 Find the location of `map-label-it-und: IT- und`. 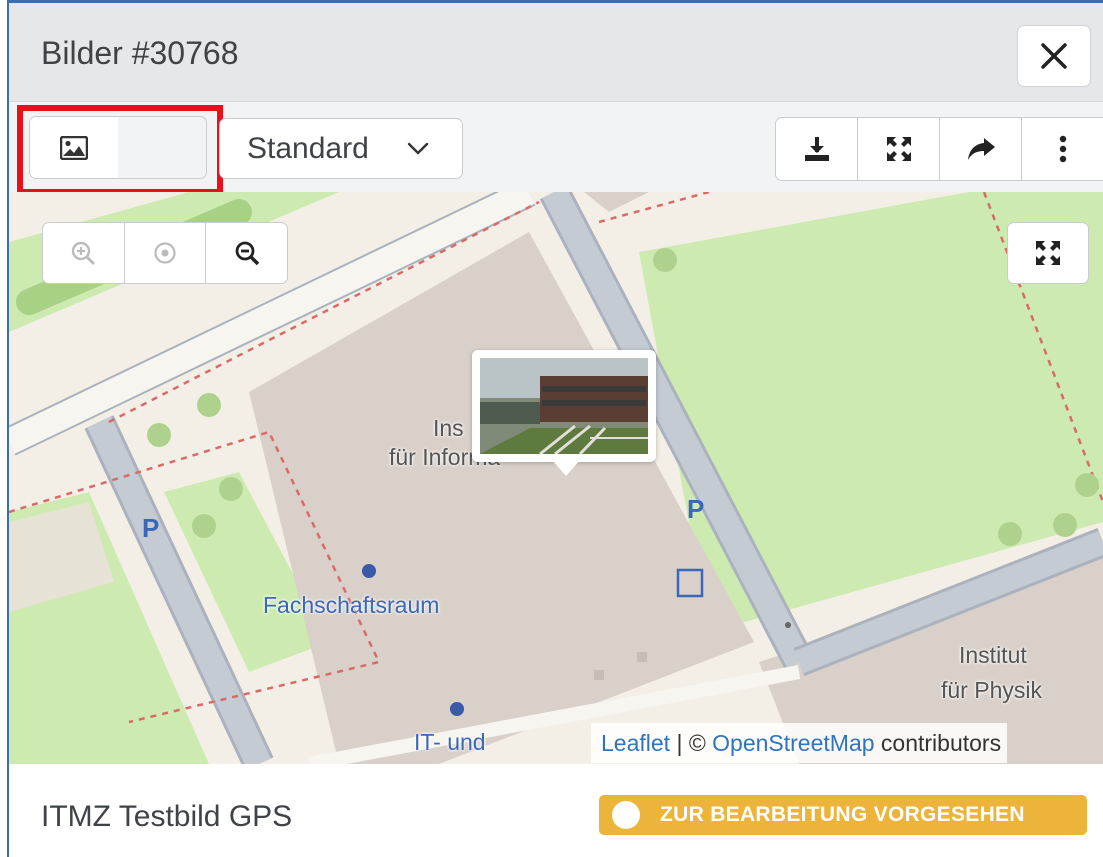

map-label-it-und: IT- und is located at coordinates (450, 742).